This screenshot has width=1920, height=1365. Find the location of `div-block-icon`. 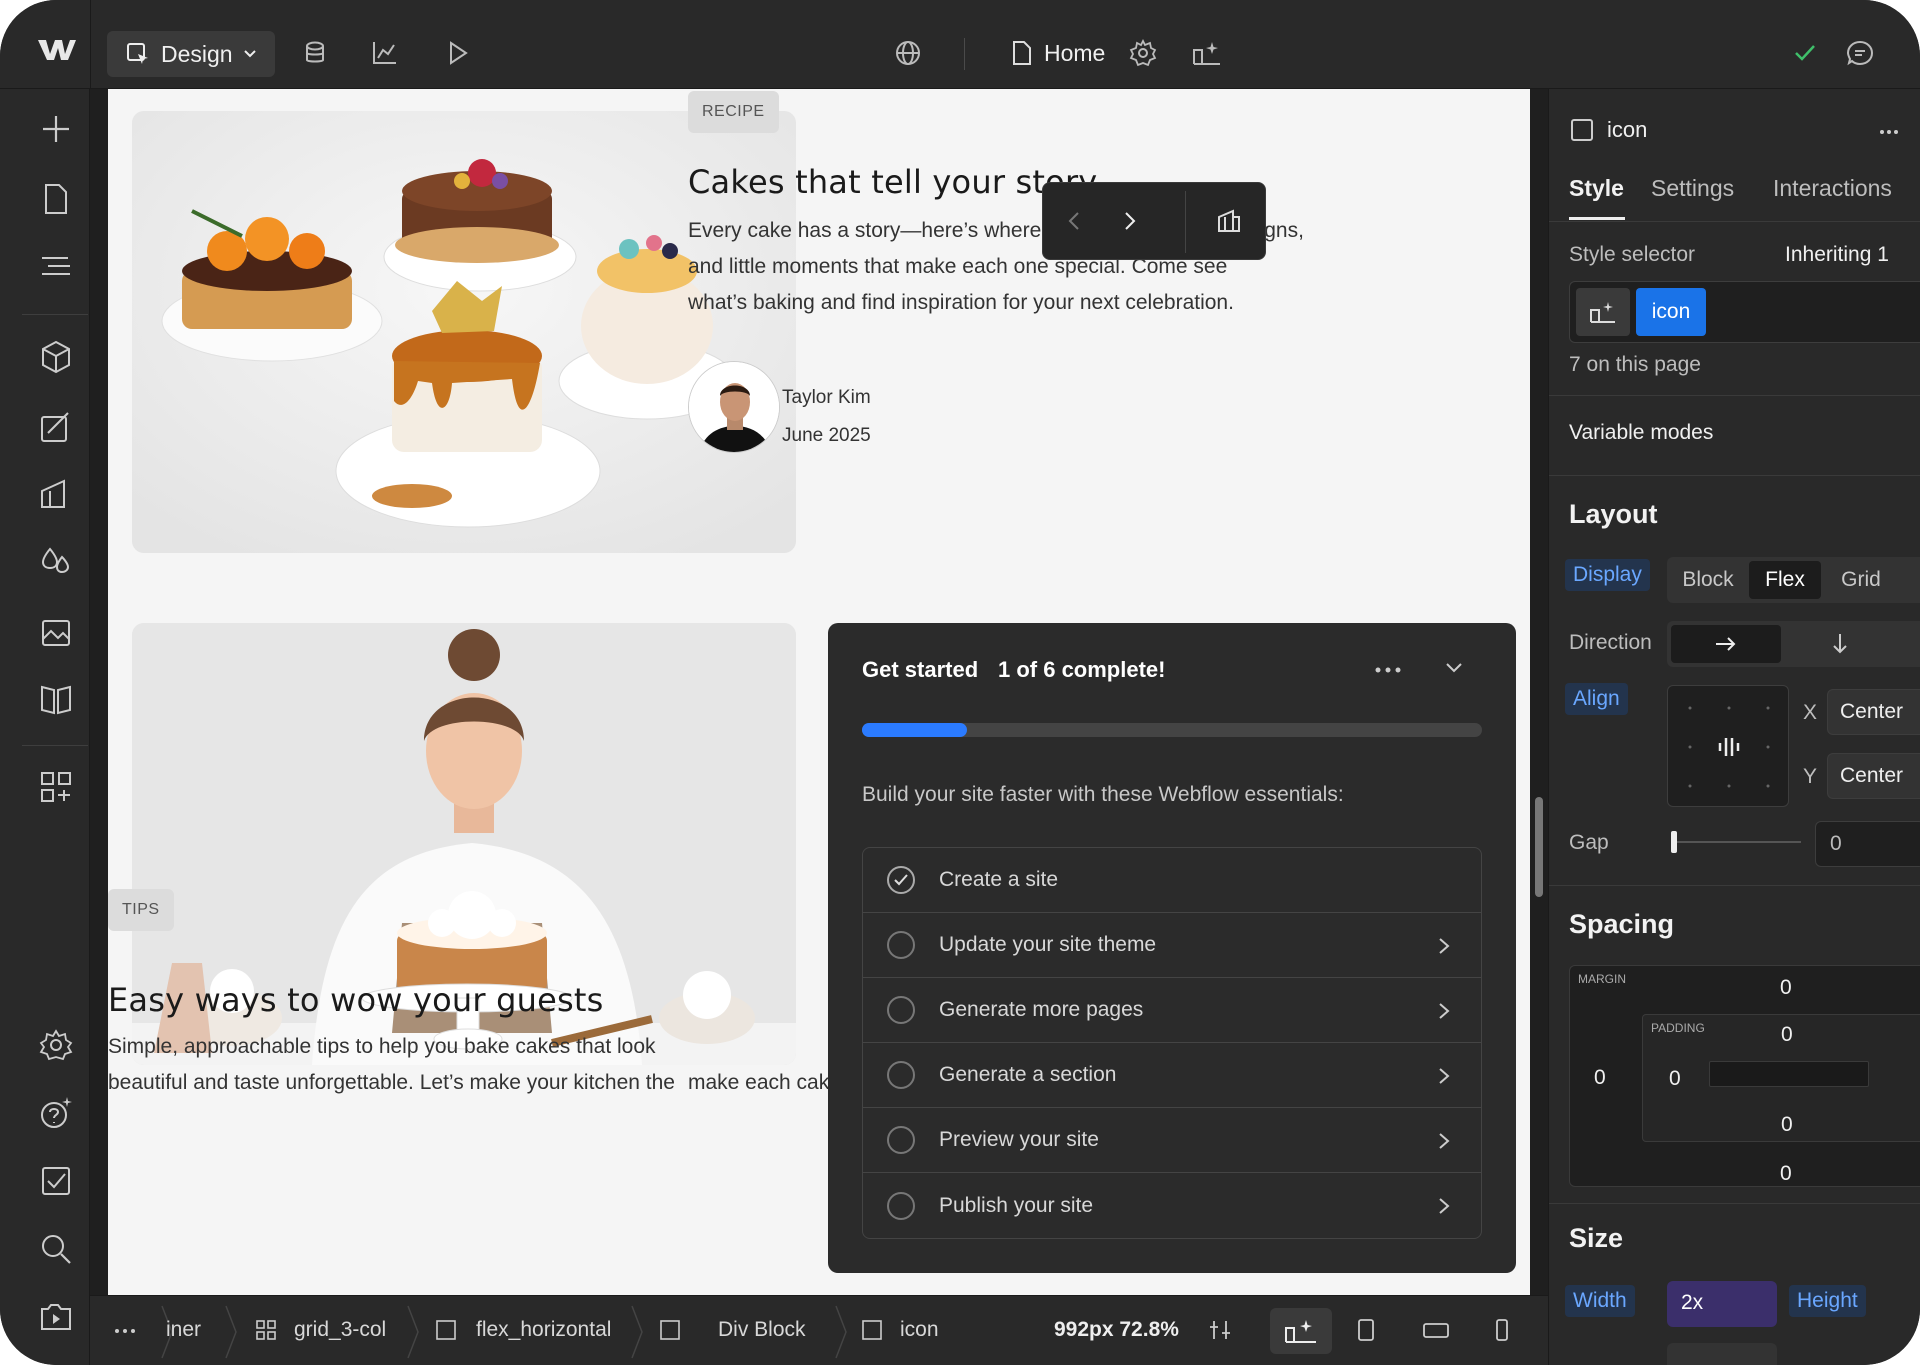

div-block-icon is located at coordinates (670, 1330).